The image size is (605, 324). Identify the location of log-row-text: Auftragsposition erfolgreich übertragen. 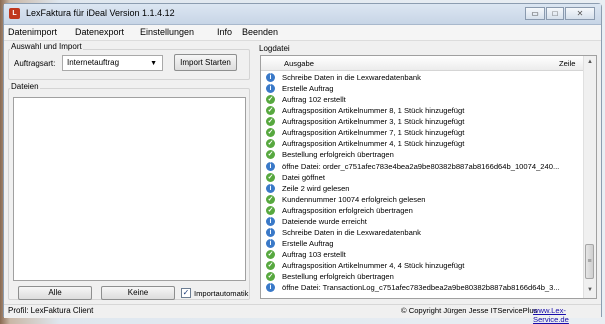
(347, 210).